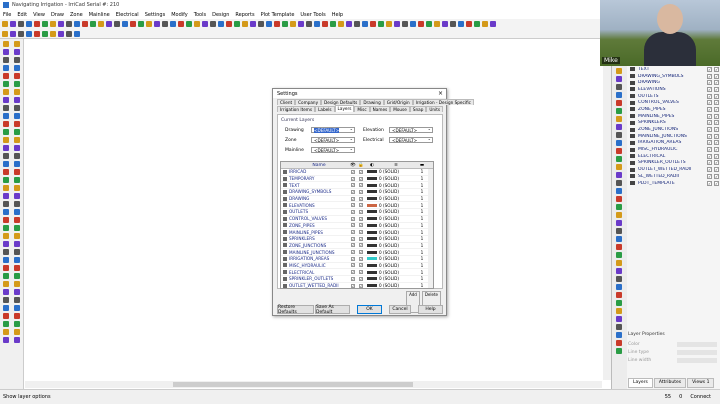 The width and height of the screenshot is (720, 404). I want to click on prop-color-field, so click(697, 344).